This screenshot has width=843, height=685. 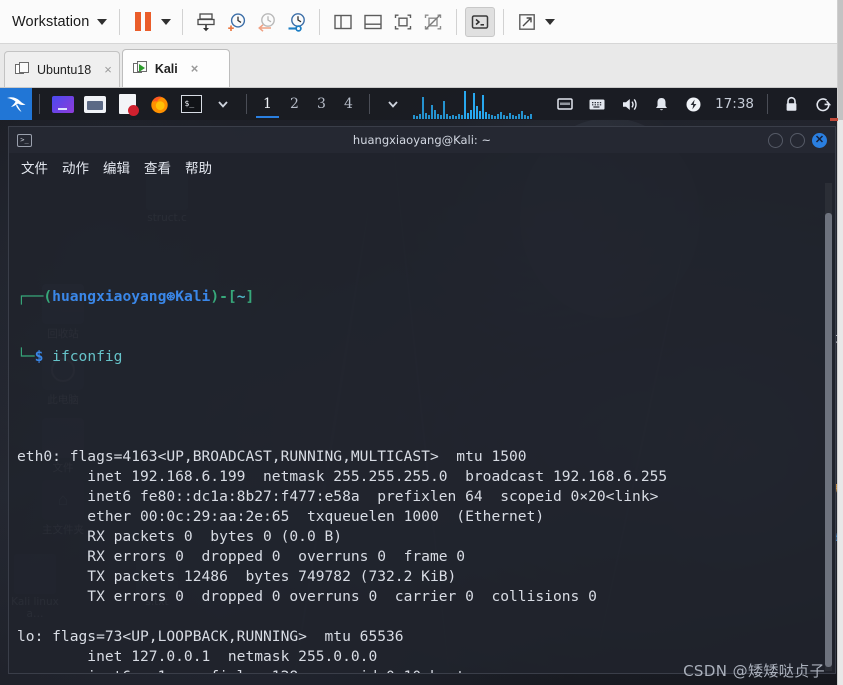 What do you see at coordinates (198, 167) in the screenshot?
I see `menu-help: 帮助` at bounding box center [198, 167].